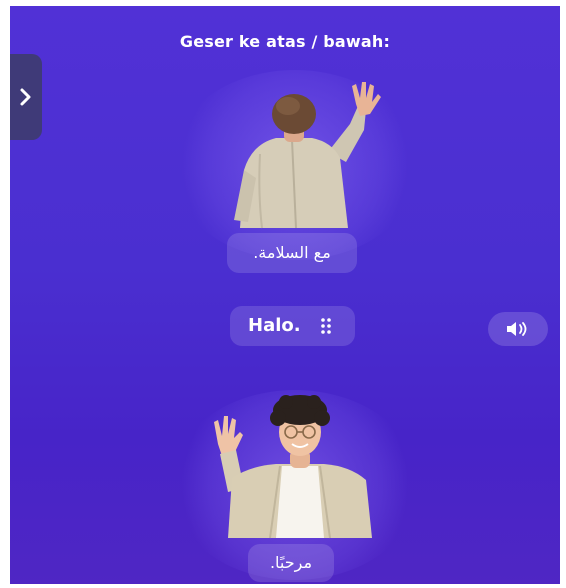 The width and height of the screenshot is (566, 588). I want to click on translation-text-top: مع السلامة., so click(292, 252).